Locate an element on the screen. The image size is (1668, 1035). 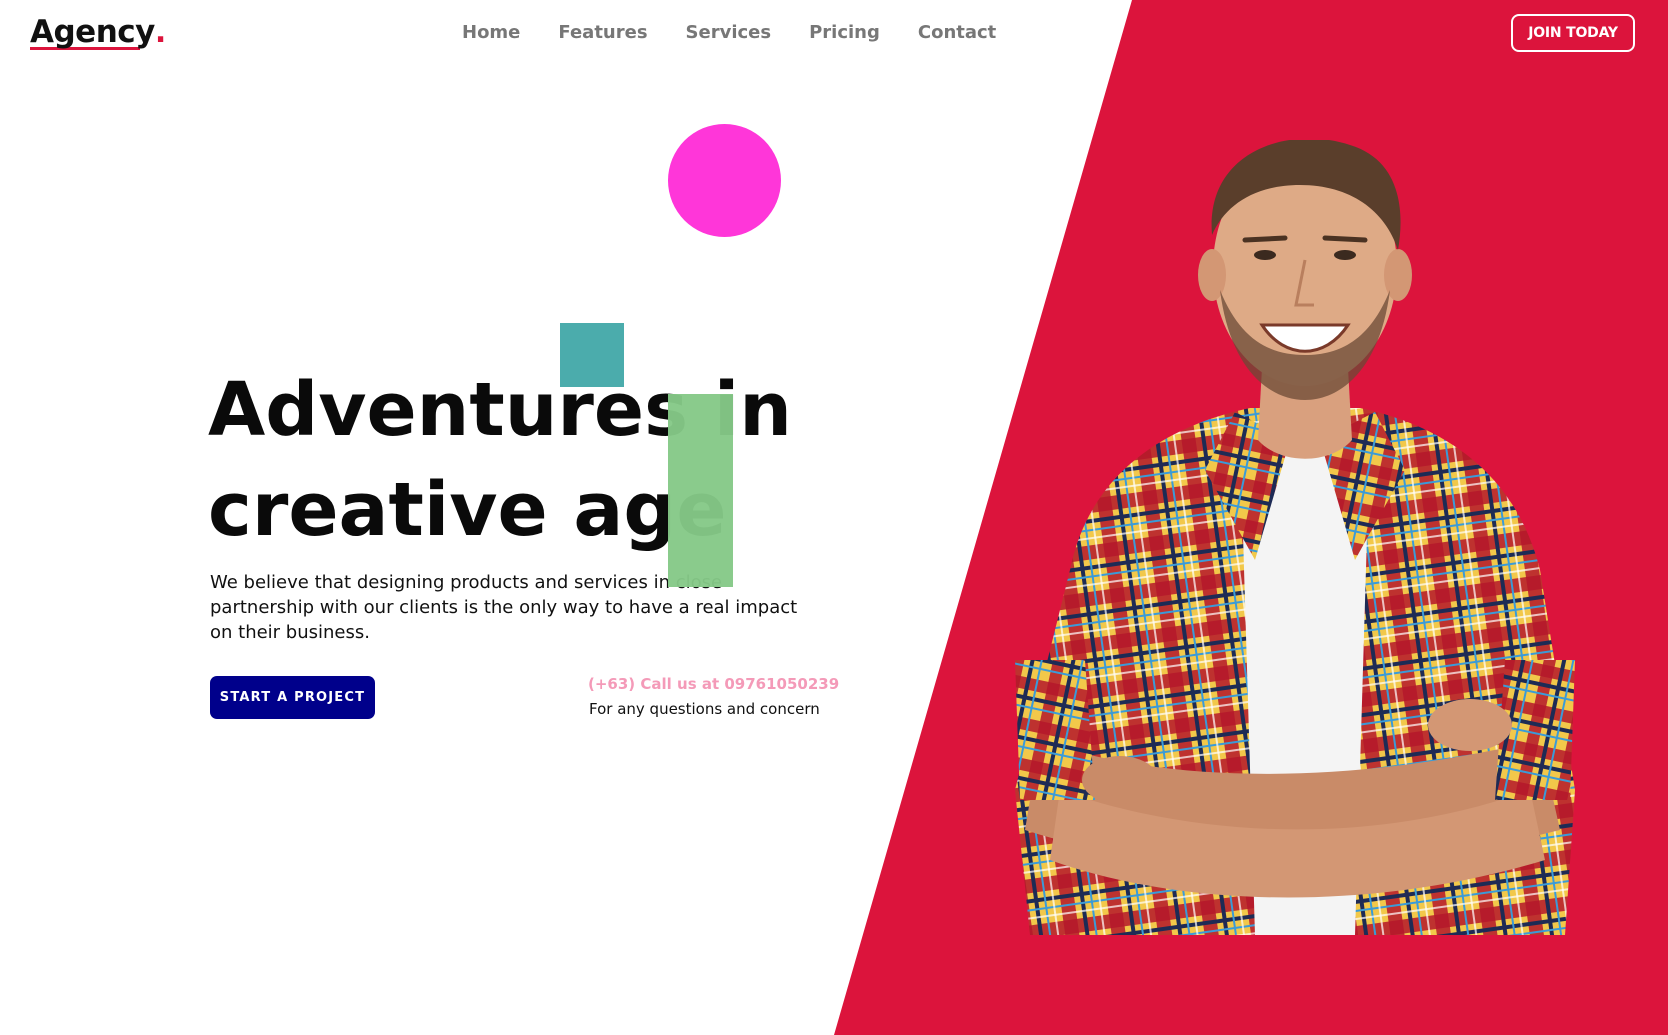
brand-logo: Agency. is located at coordinates (98, 32).